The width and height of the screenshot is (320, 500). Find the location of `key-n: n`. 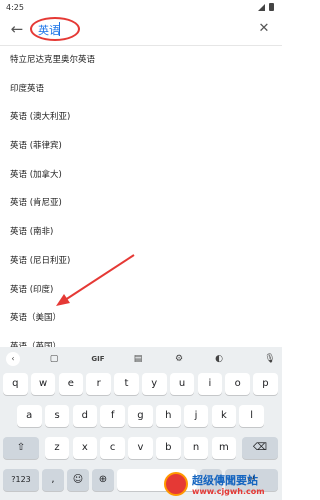

key-n: n is located at coordinates (196, 448).